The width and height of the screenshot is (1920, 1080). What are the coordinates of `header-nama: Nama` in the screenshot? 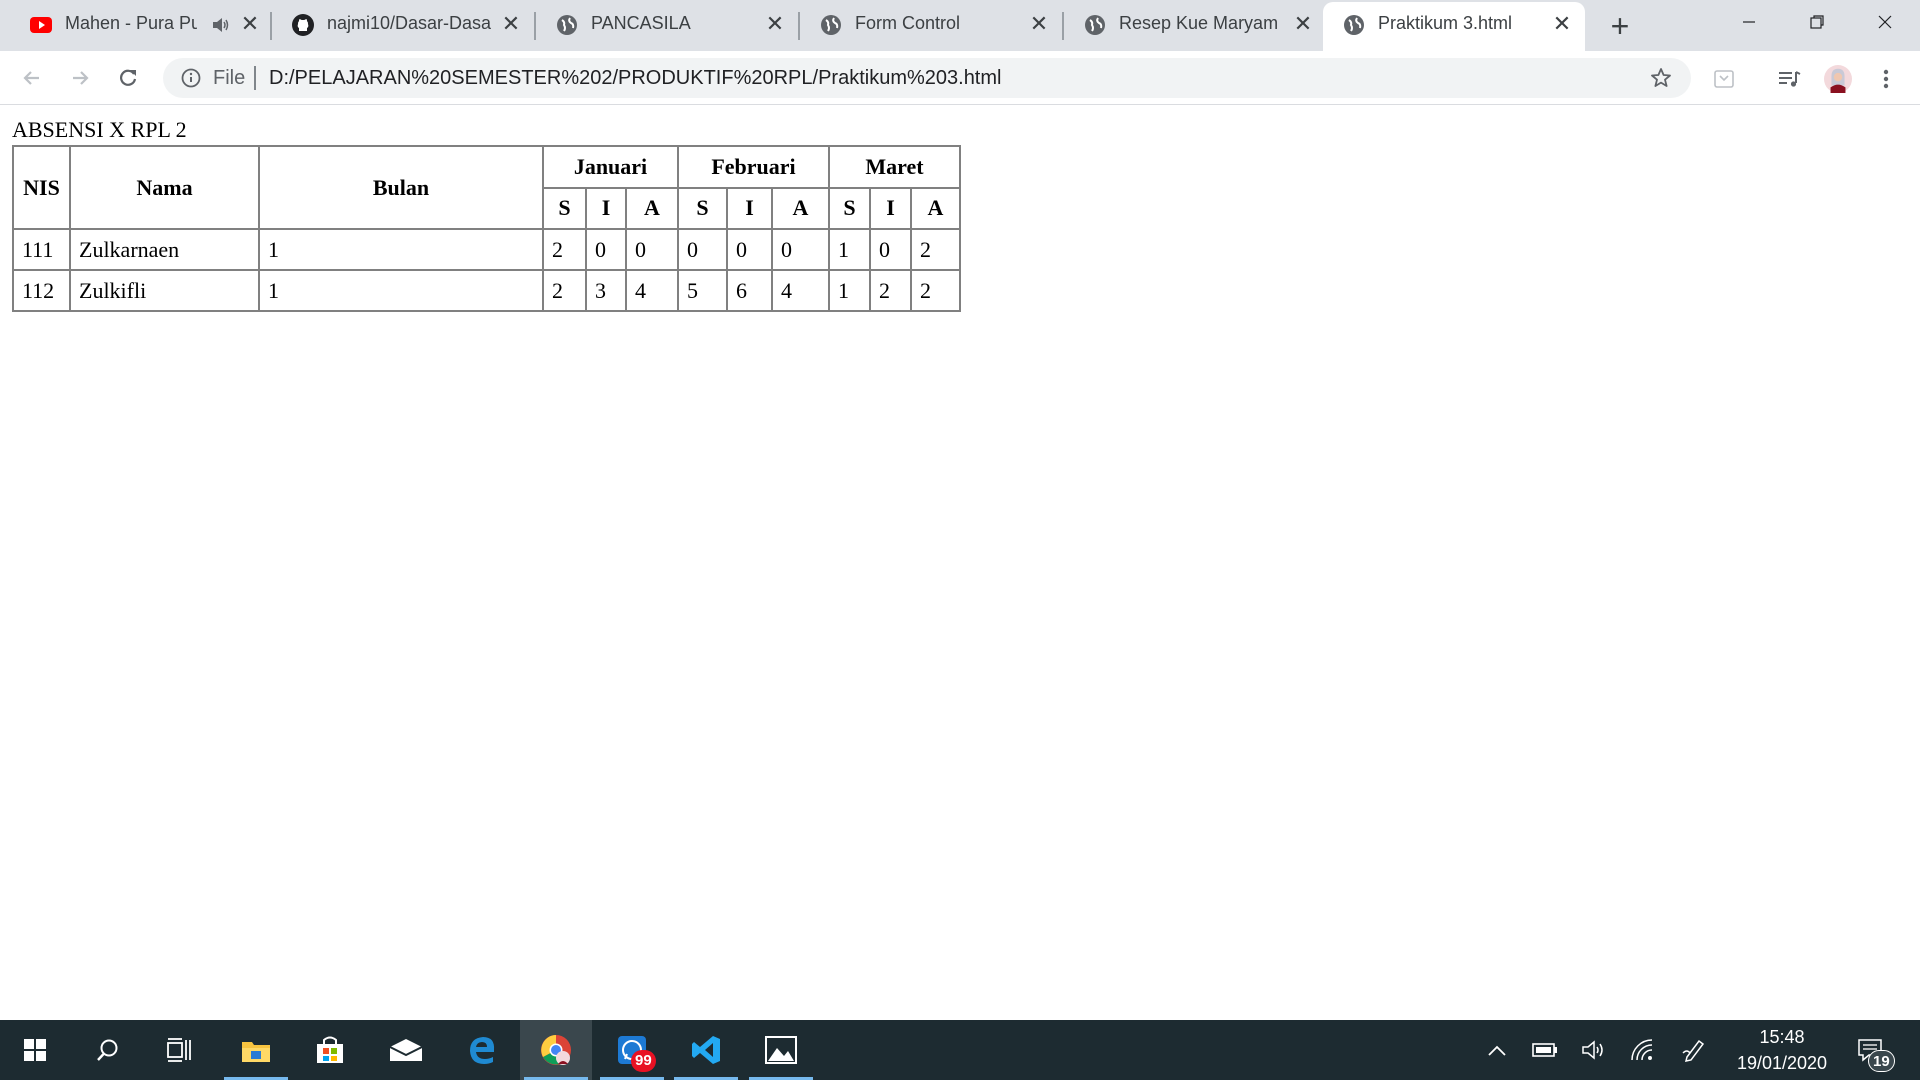 It's located at (164, 187).